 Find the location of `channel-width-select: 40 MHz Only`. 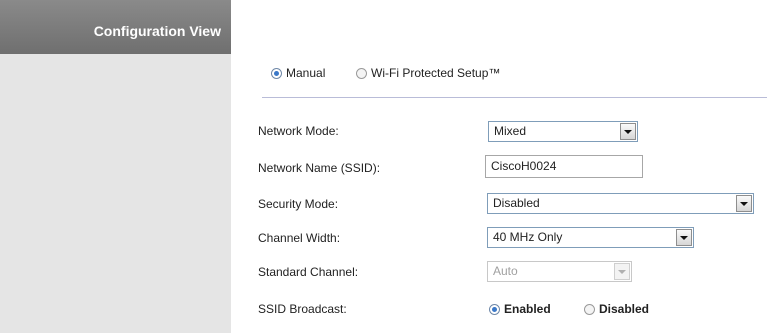

channel-width-select: 40 MHz Only is located at coordinates (590, 237).